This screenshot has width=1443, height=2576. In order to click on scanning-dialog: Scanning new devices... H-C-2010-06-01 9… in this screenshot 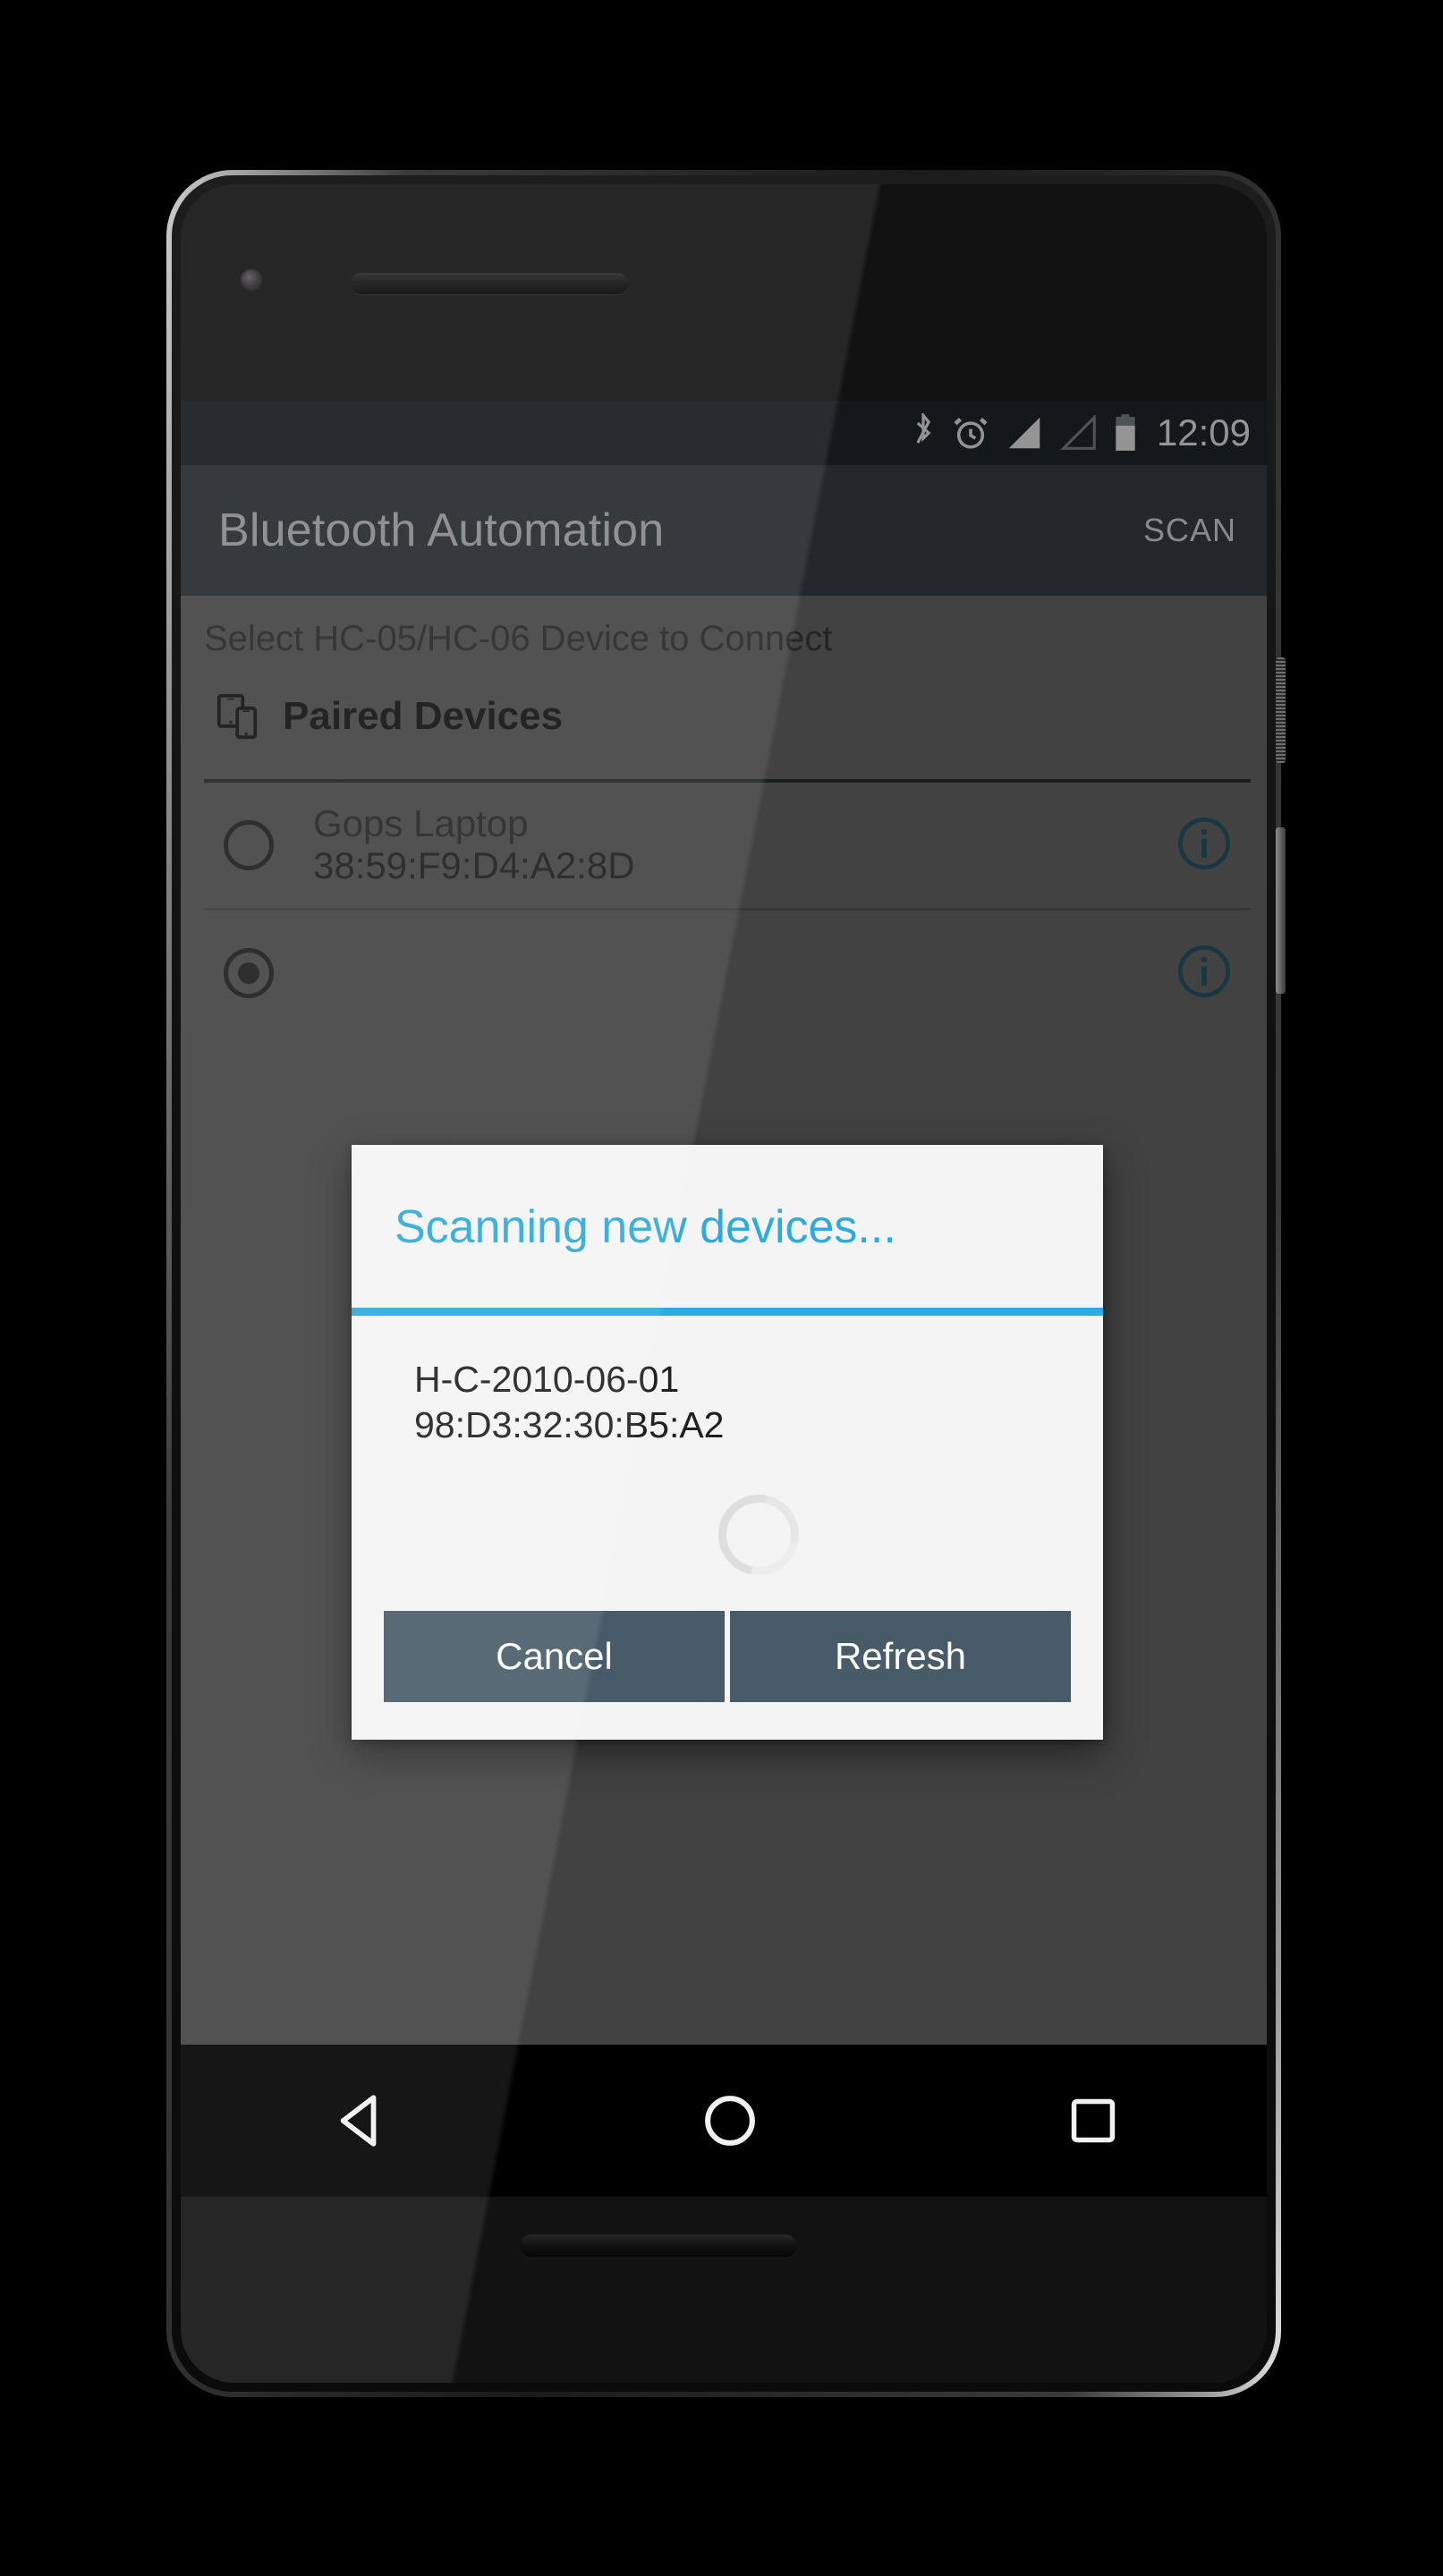, I will do `click(728, 1442)`.